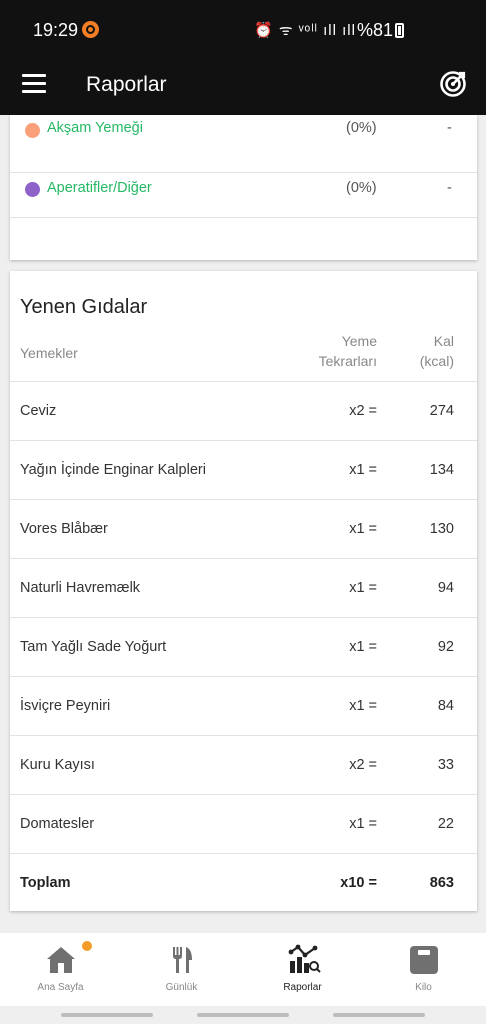  I want to click on table-row: Vores Blåbær x1 = 130, so click(243, 528).